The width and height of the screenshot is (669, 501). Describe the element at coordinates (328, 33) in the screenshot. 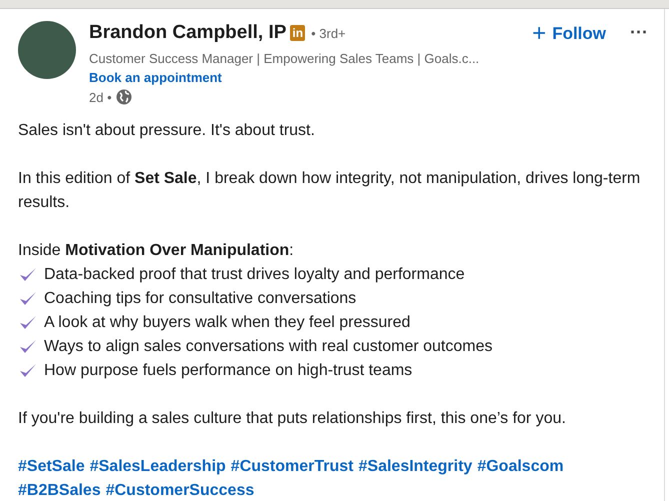

I see `connection-degree: • 3rd+` at that location.